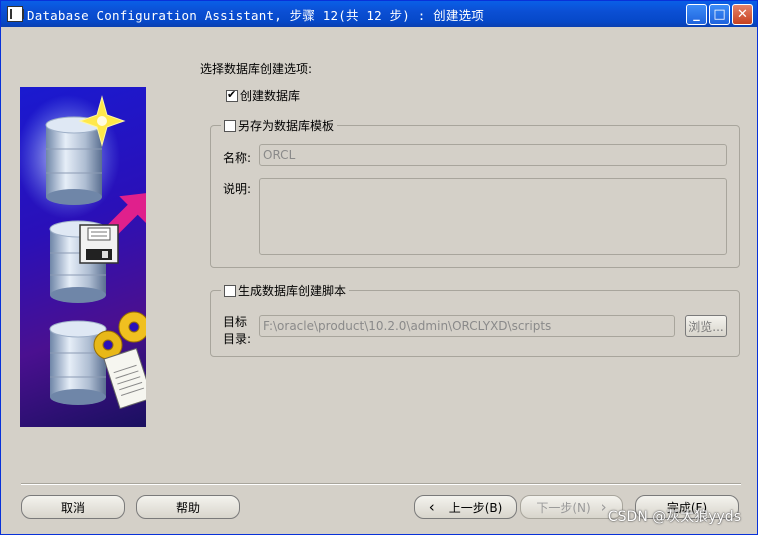 The height and width of the screenshot is (535, 758). I want to click on options-heading: 选择数据库创建选项:, so click(256, 69).